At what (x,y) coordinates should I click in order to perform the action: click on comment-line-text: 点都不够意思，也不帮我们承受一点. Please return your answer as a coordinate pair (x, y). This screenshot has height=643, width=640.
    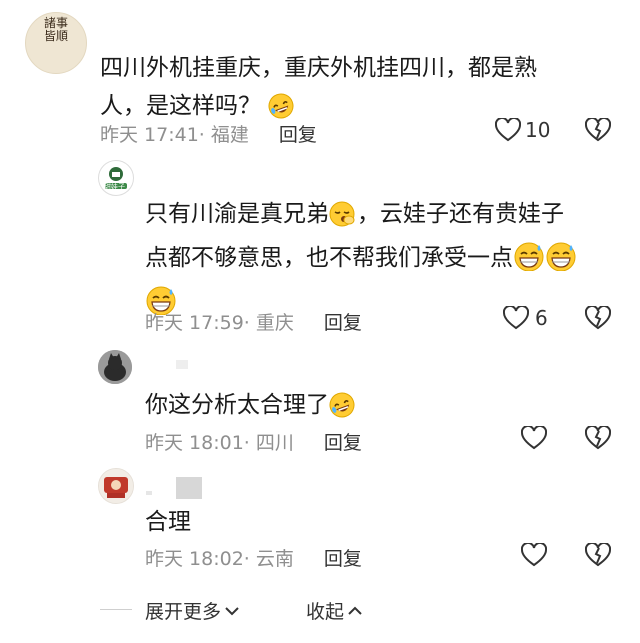
    Looking at the image, I should click on (329, 258).